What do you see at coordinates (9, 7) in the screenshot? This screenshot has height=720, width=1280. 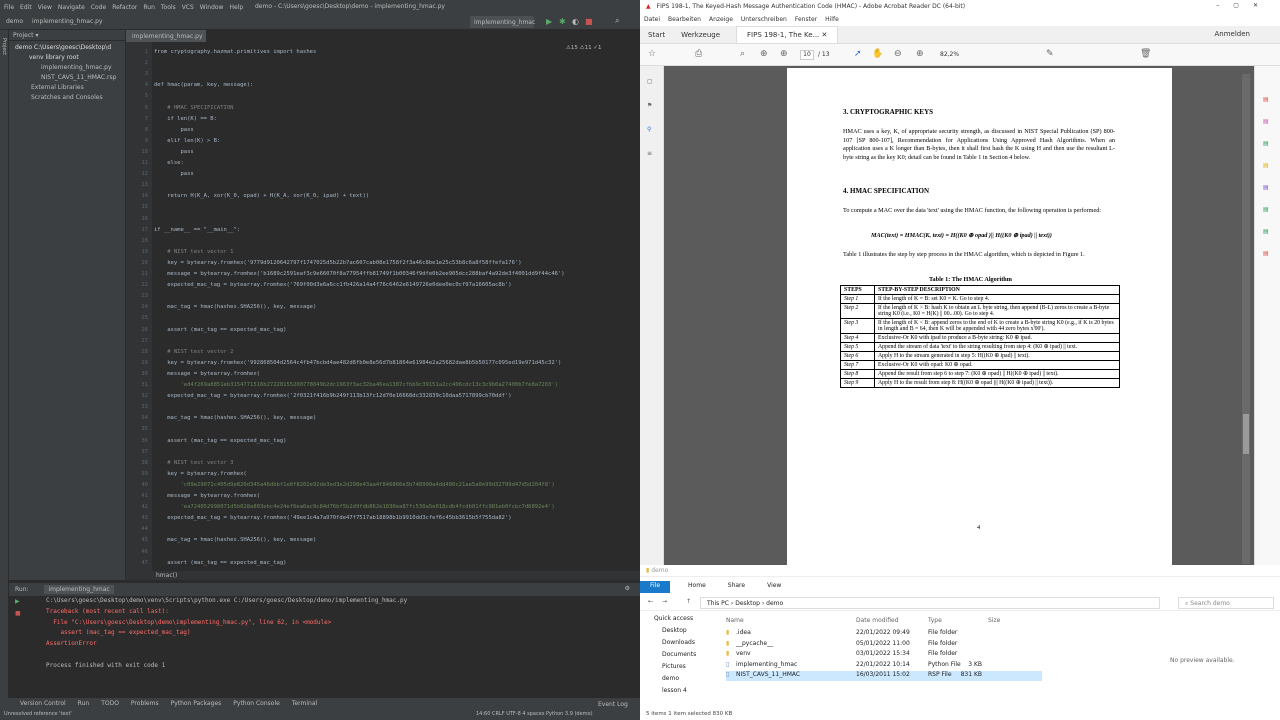 I see `ide-menu-file: File` at bounding box center [9, 7].